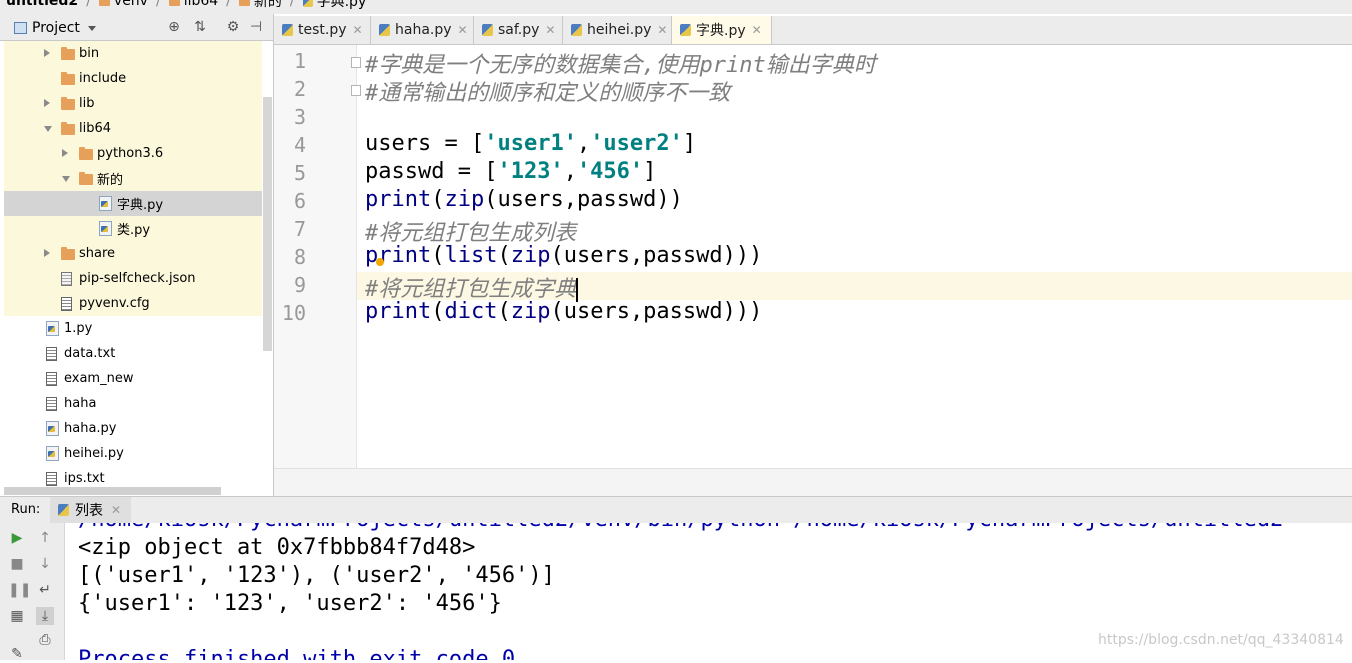 Image resolution: width=1352 pixels, height=663 pixels. I want to click on tab-file: haha.py ✕, so click(422, 30).